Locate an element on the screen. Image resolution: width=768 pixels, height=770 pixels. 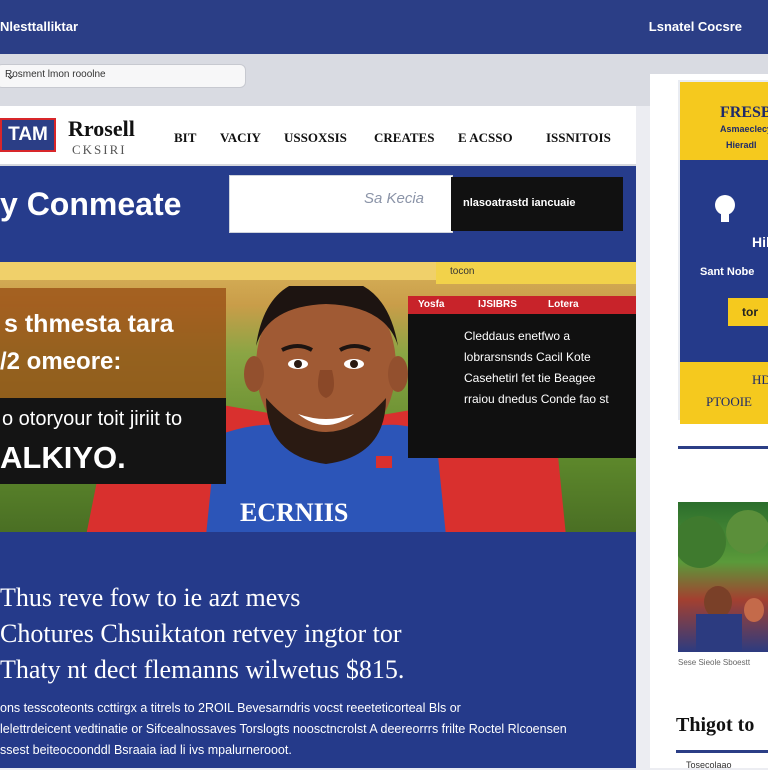
ad-button: tor is located at coordinates (748, 312).